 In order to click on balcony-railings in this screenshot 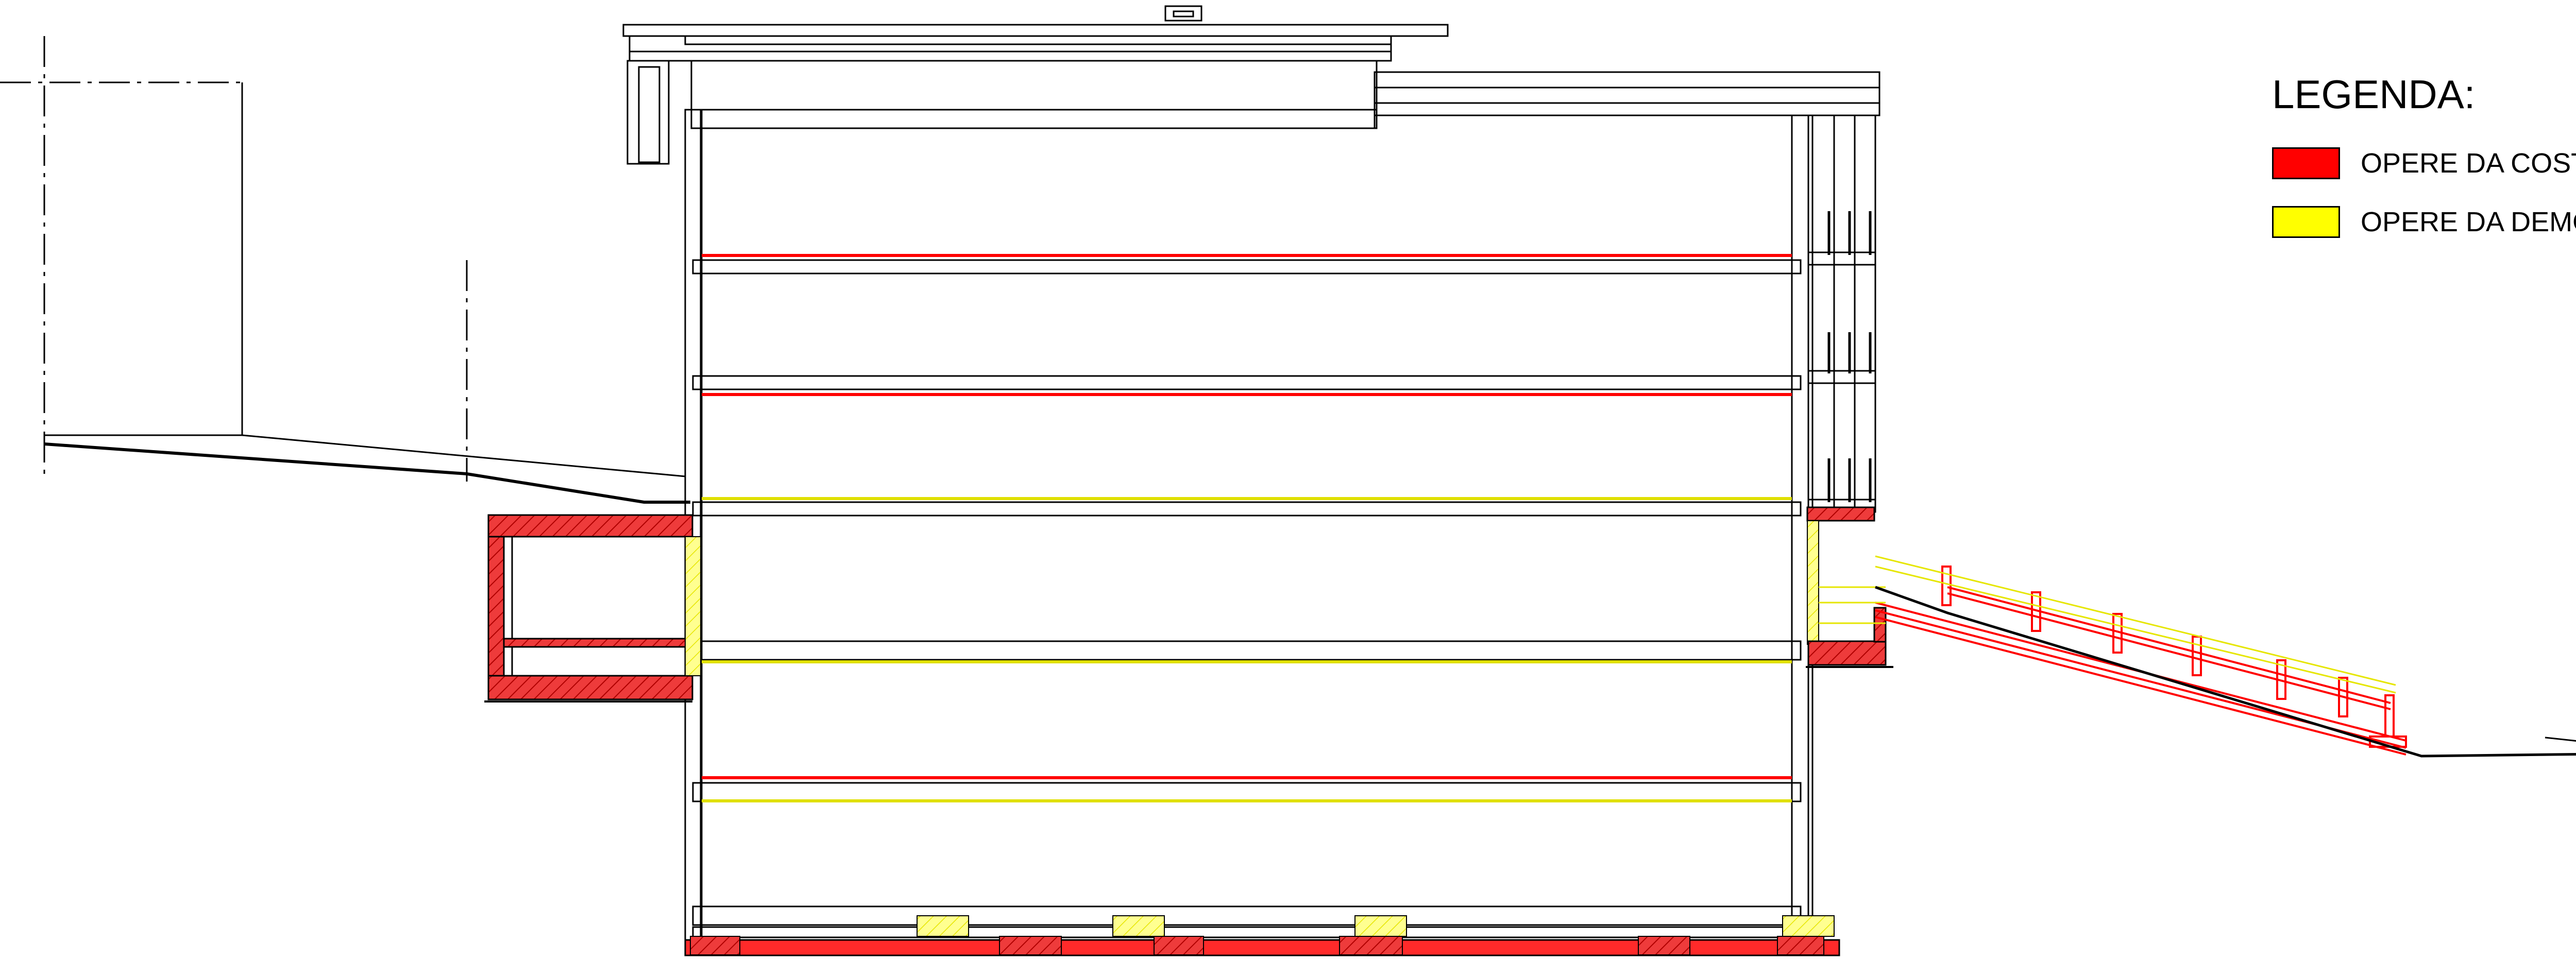, I will do `click(1849, 356)`.